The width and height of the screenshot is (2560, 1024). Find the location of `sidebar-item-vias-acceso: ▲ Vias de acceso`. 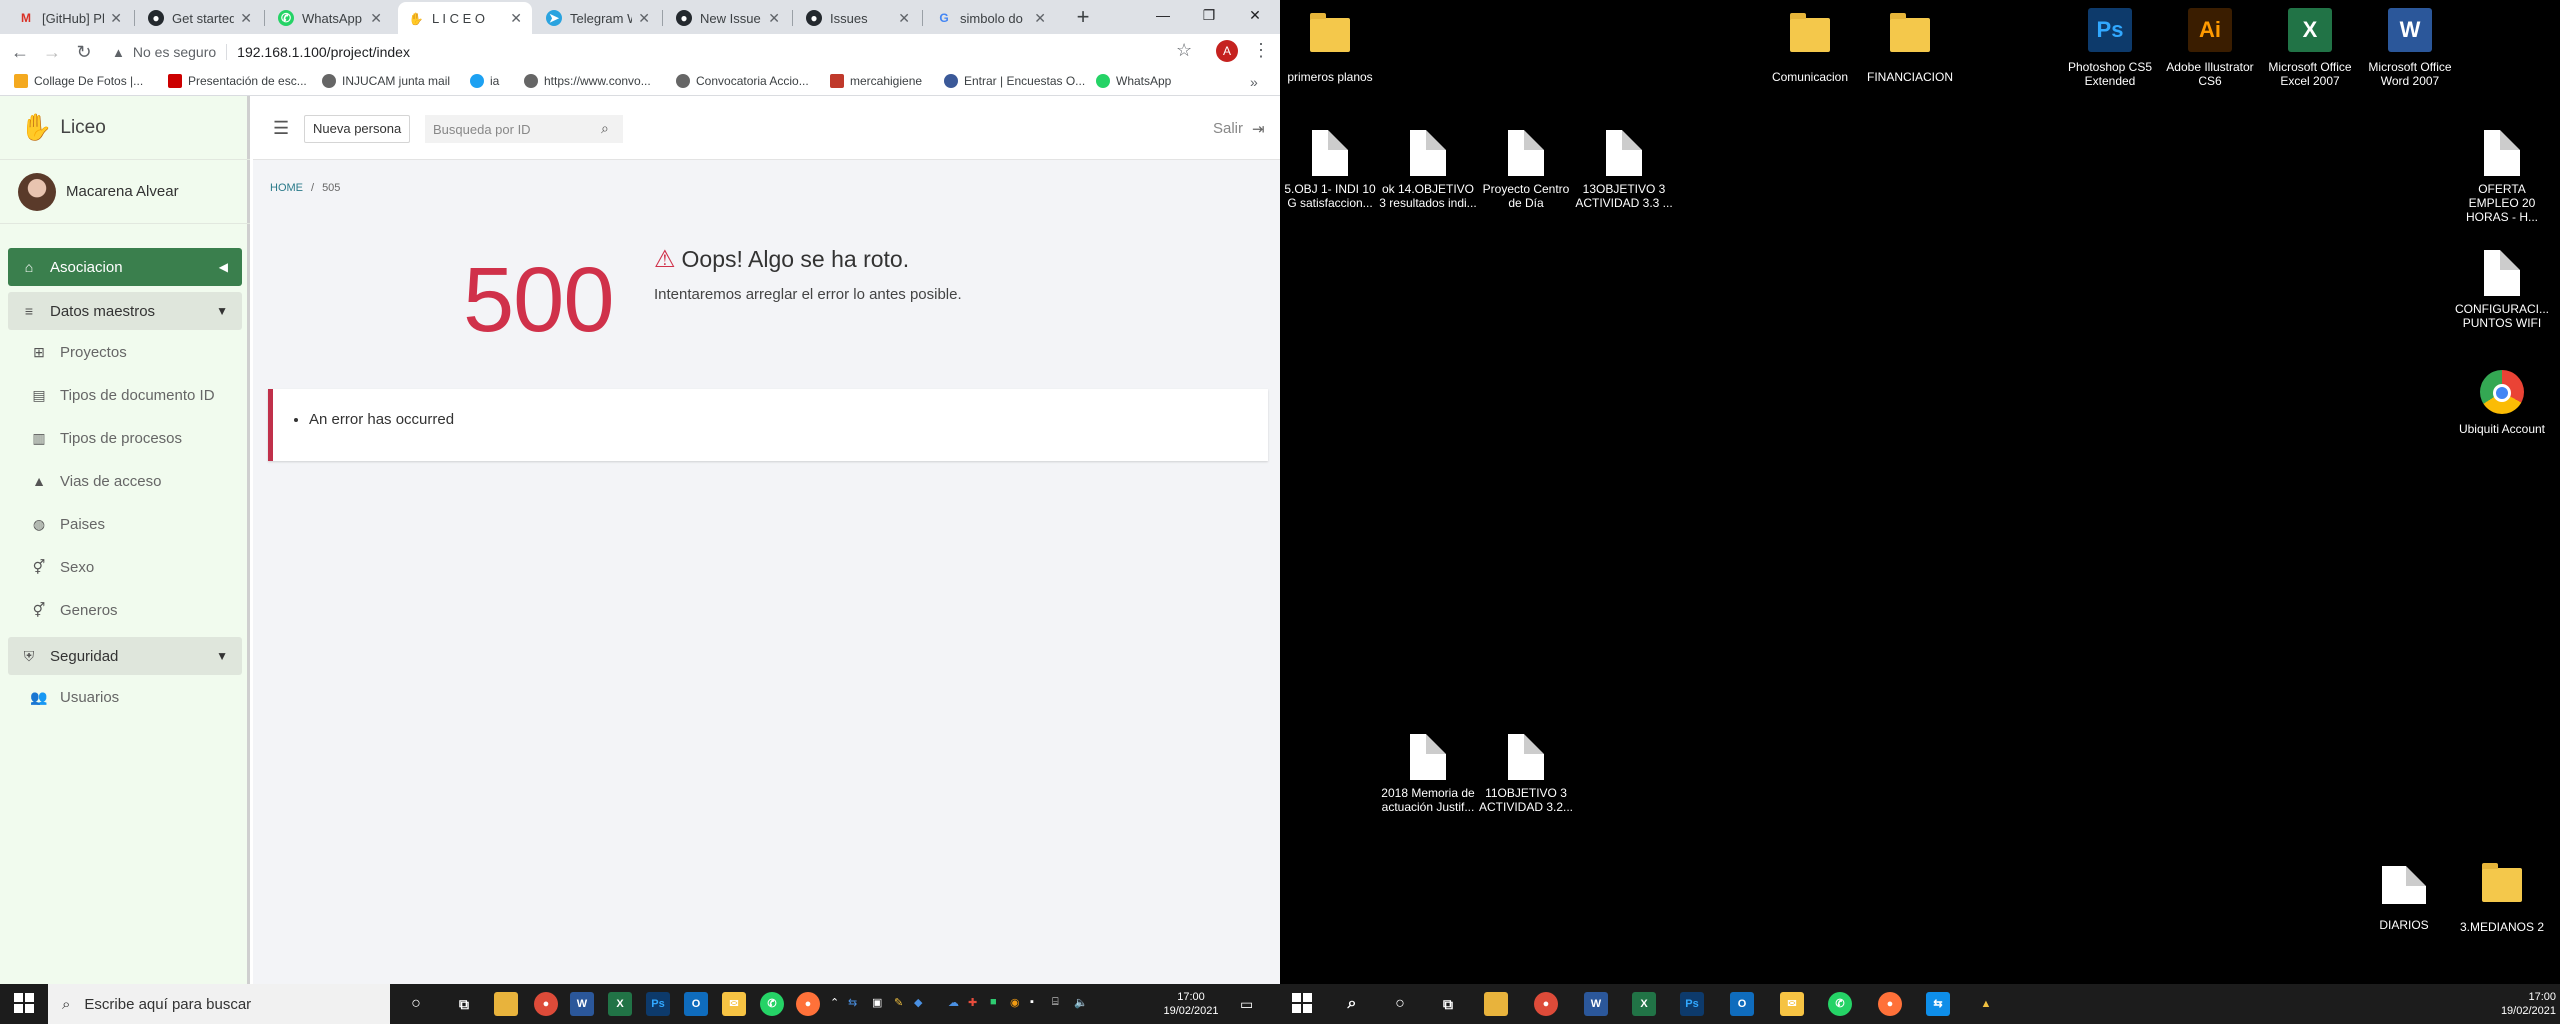

sidebar-item-vias-acceso: ▲ Vias de acceso is located at coordinates (95, 481).